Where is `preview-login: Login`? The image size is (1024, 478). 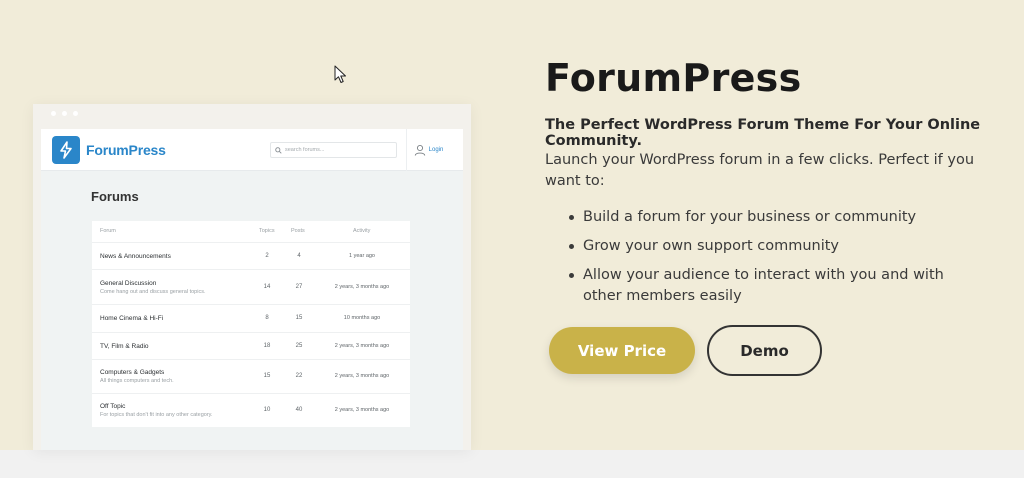 preview-login: Login is located at coordinates (428, 150).